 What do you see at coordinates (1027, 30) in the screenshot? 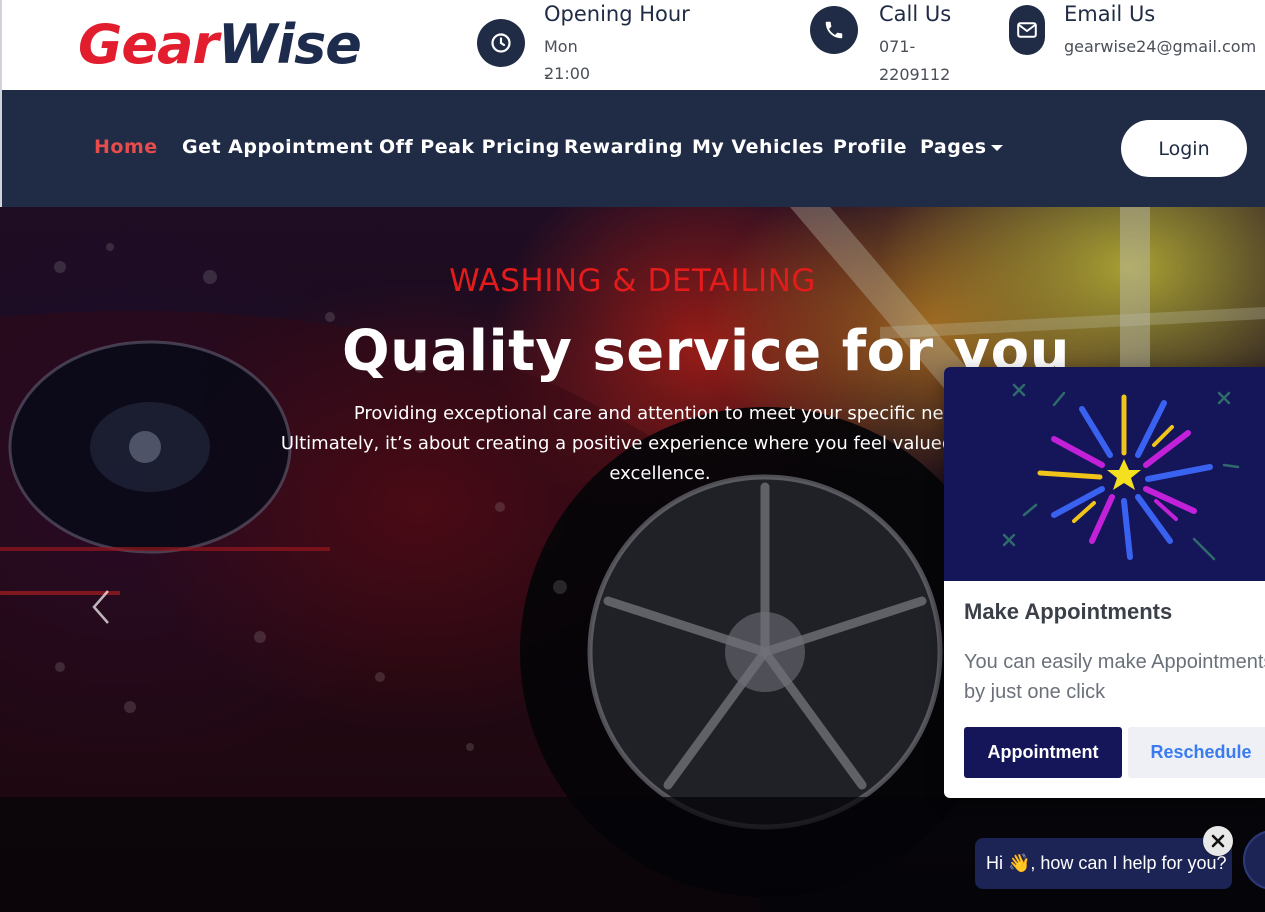
I see `envelope-icon` at bounding box center [1027, 30].